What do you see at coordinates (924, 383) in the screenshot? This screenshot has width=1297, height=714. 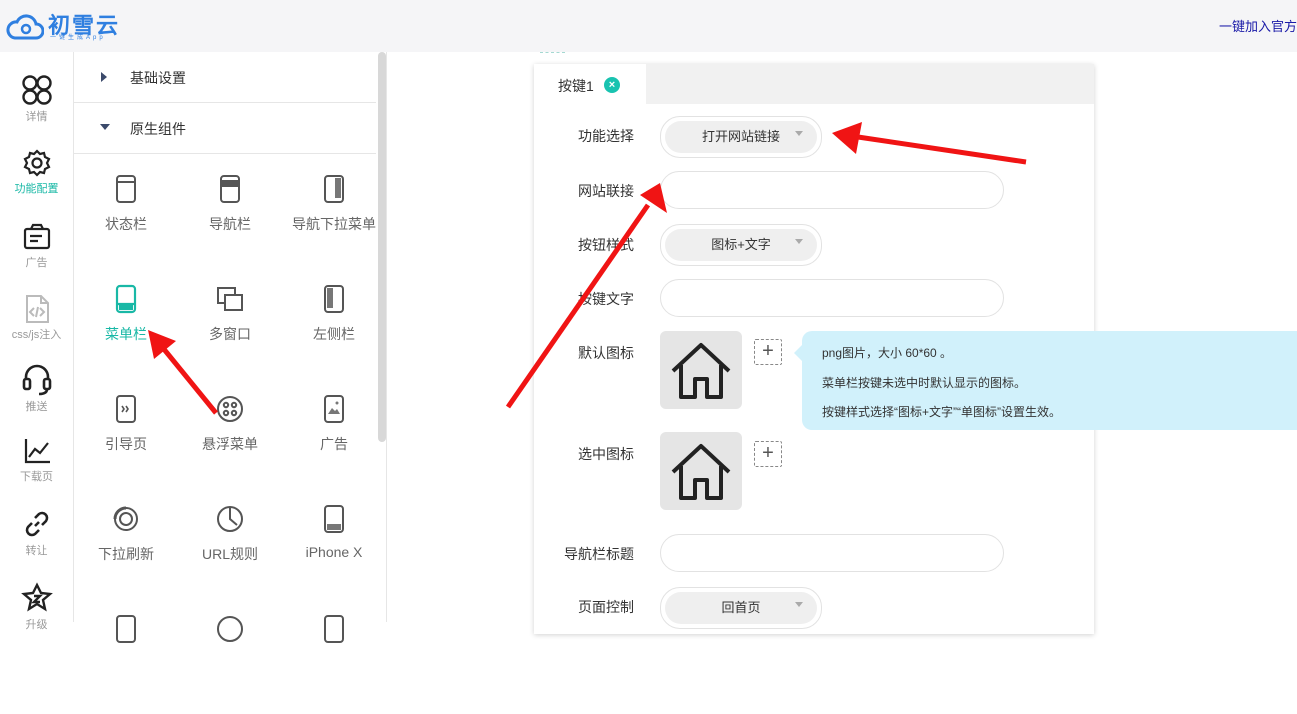 I see `tooltip-line: 菜单栏按键未选中时默认显示的图标。` at bounding box center [924, 383].